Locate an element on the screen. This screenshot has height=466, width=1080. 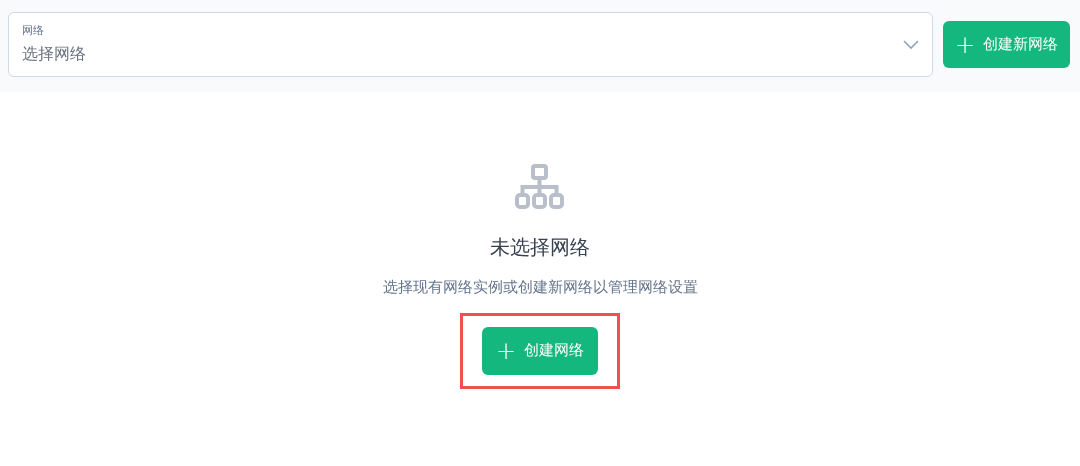
network-icon is located at coordinates (540, 187).